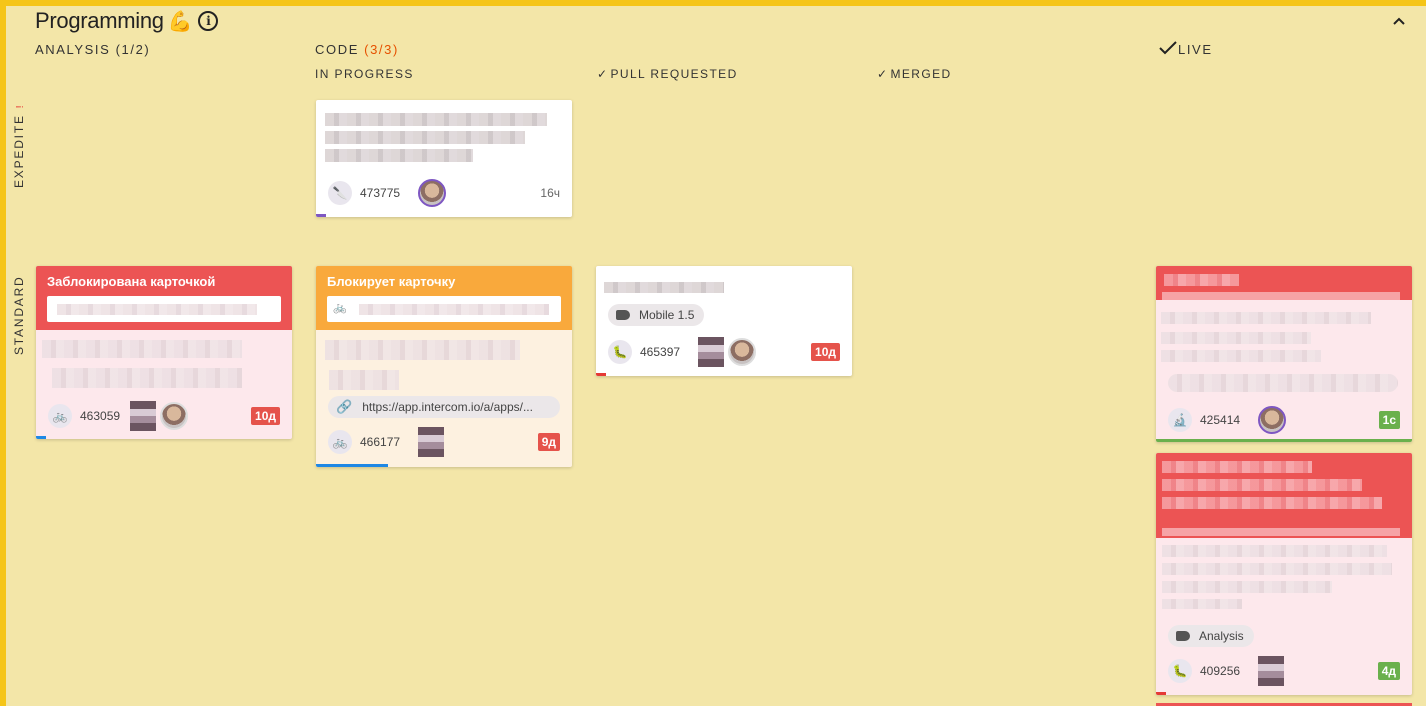  Describe the element at coordinates (1389, 420) in the screenshot. I see `card-age-badge: 1с` at that location.